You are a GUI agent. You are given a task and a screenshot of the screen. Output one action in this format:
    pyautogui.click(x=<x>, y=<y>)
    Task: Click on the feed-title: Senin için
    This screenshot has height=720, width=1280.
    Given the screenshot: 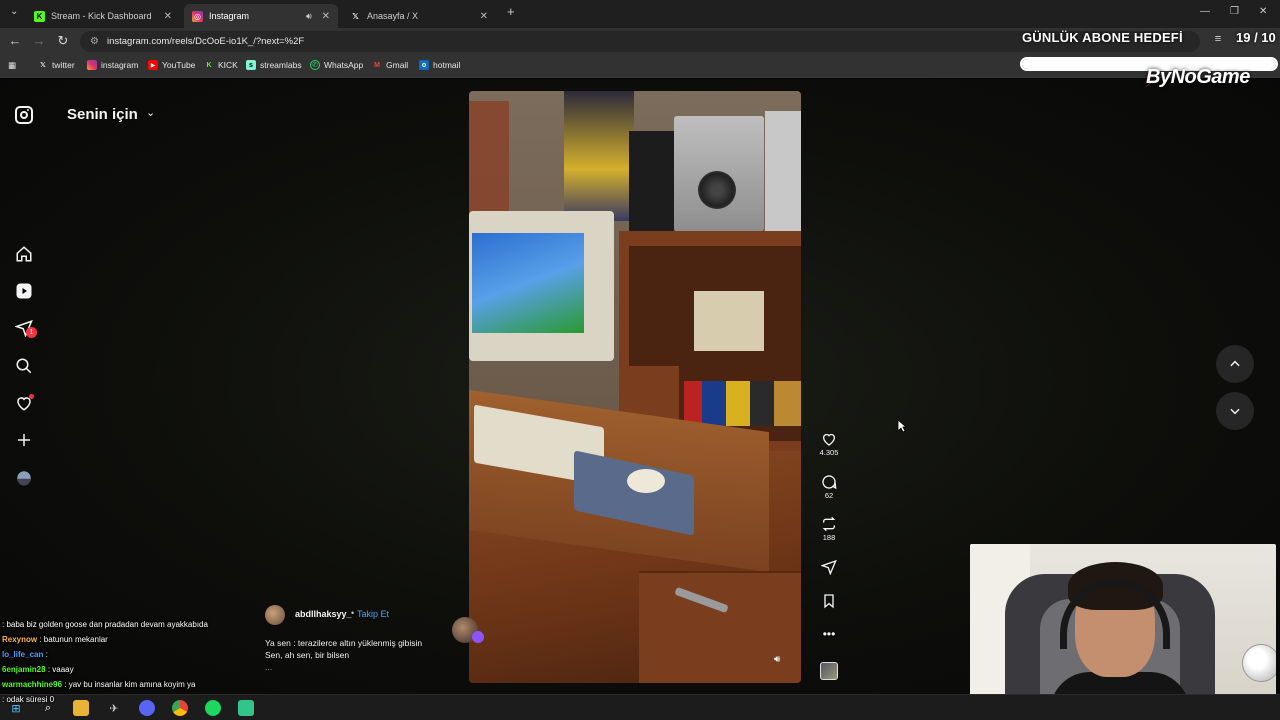 What is the action you would take?
    pyautogui.click(x=102, y=114)
    